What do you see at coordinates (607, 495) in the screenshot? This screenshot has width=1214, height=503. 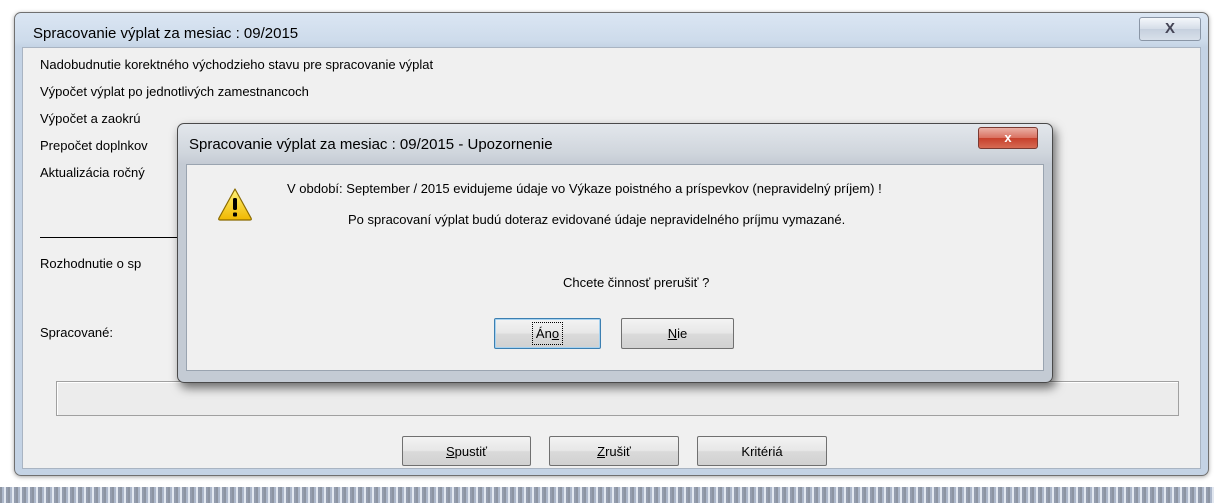 I see `taskbar-strip` at bounding box center [607, 495].